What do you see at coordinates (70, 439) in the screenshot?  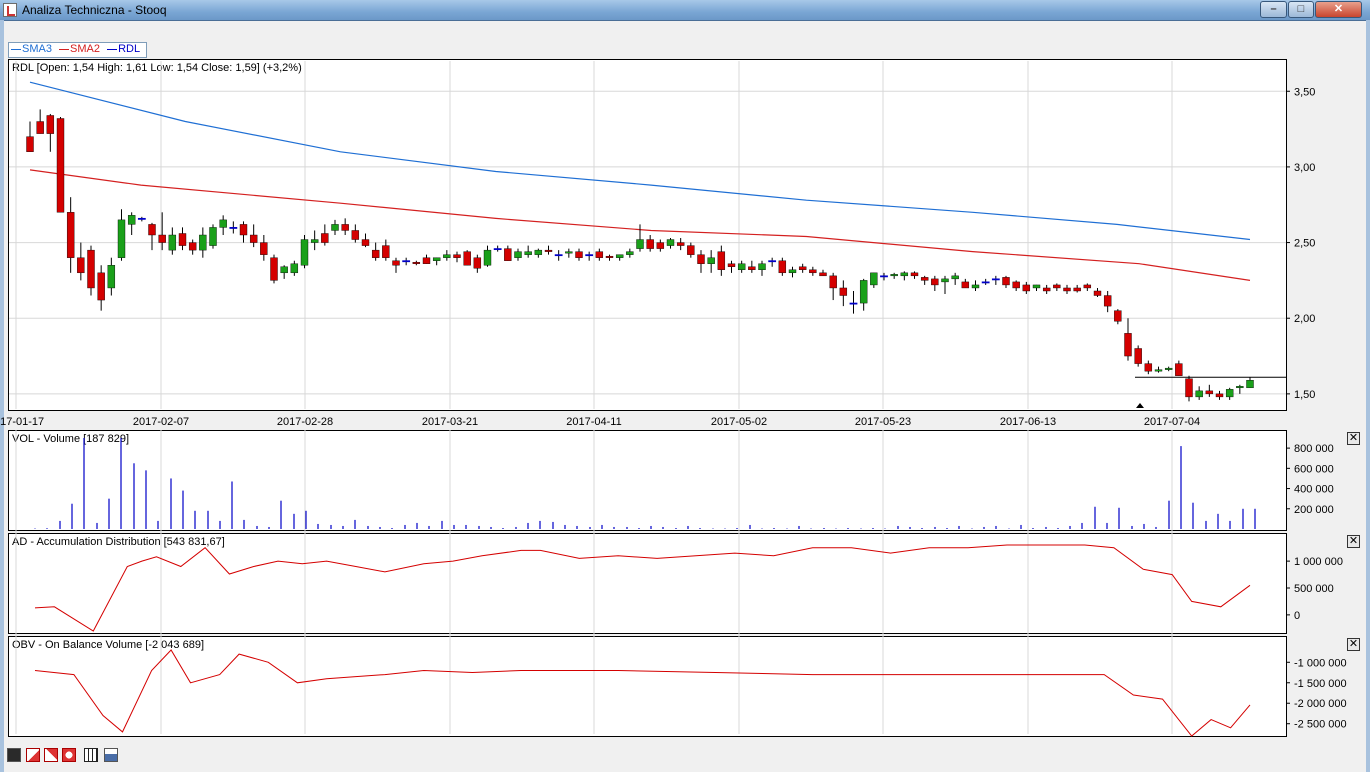 I see `volume-panel-title: VOL - Volume [187 829]` at bounding box center [70, 439].